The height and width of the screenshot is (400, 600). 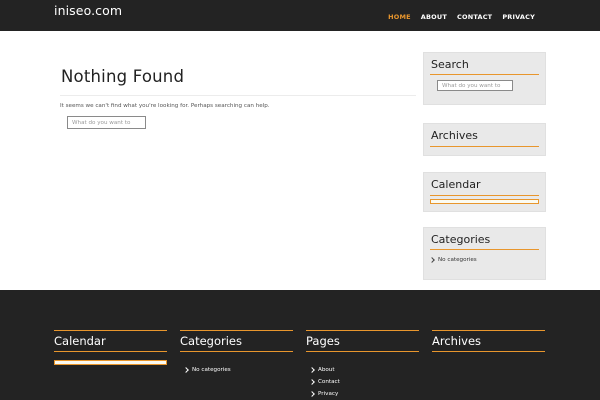 I want to click on main-nav: HOME ABOUT CONTACT PRIVACY, so click(x=461, y=17).